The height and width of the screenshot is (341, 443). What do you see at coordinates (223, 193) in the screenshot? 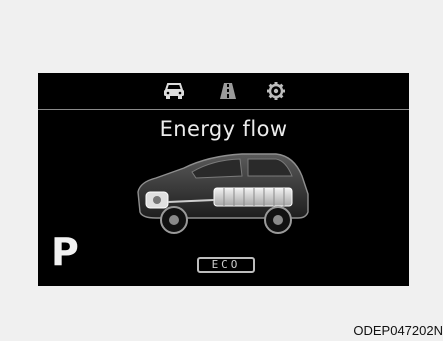
I see `car-energy-flow-icon` at bounding box center [223, 193].